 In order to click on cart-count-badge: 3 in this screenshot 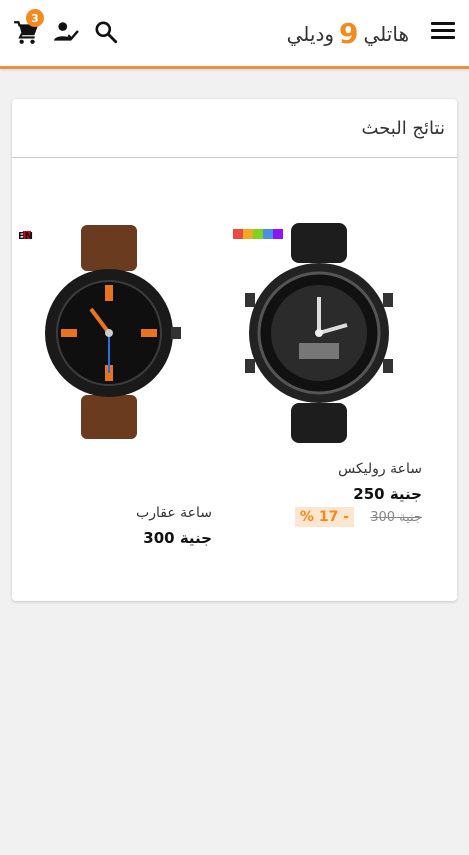, I will do `click(35, 18)`.